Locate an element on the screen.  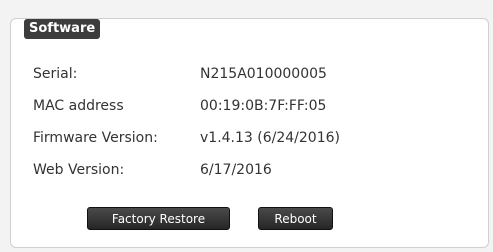
web-version-value: 6/17/2016 is located at coordinates (236, 170).